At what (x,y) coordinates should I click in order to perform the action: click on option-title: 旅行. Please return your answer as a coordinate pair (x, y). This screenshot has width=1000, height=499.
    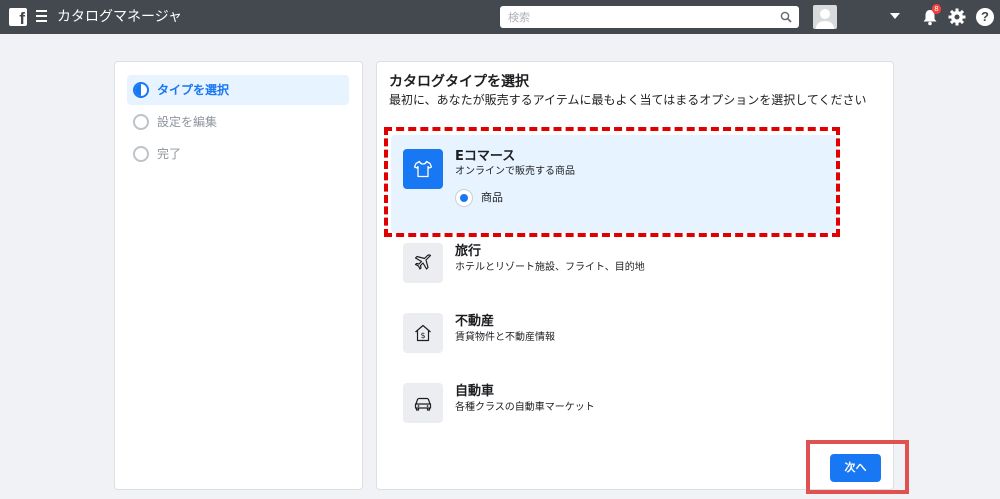
    Looking at the image, I should click on (468, 251).